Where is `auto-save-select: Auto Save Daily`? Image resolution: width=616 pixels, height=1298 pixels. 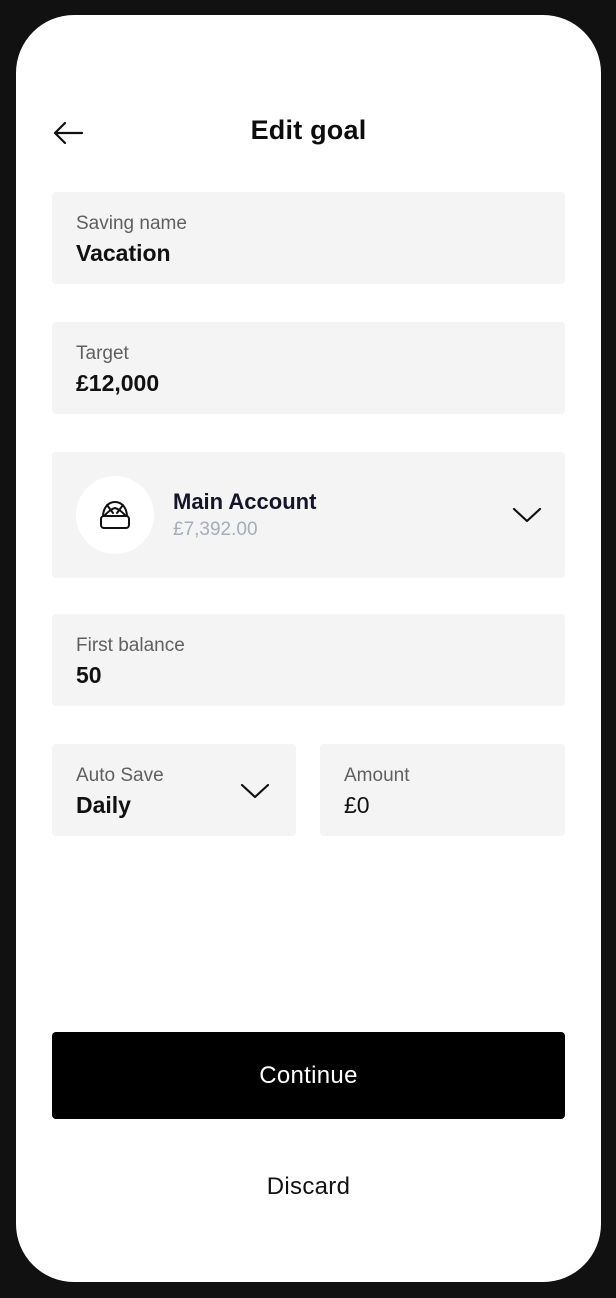
auto-save-select: Auto Save Daily is located at coordinates (174, 790).